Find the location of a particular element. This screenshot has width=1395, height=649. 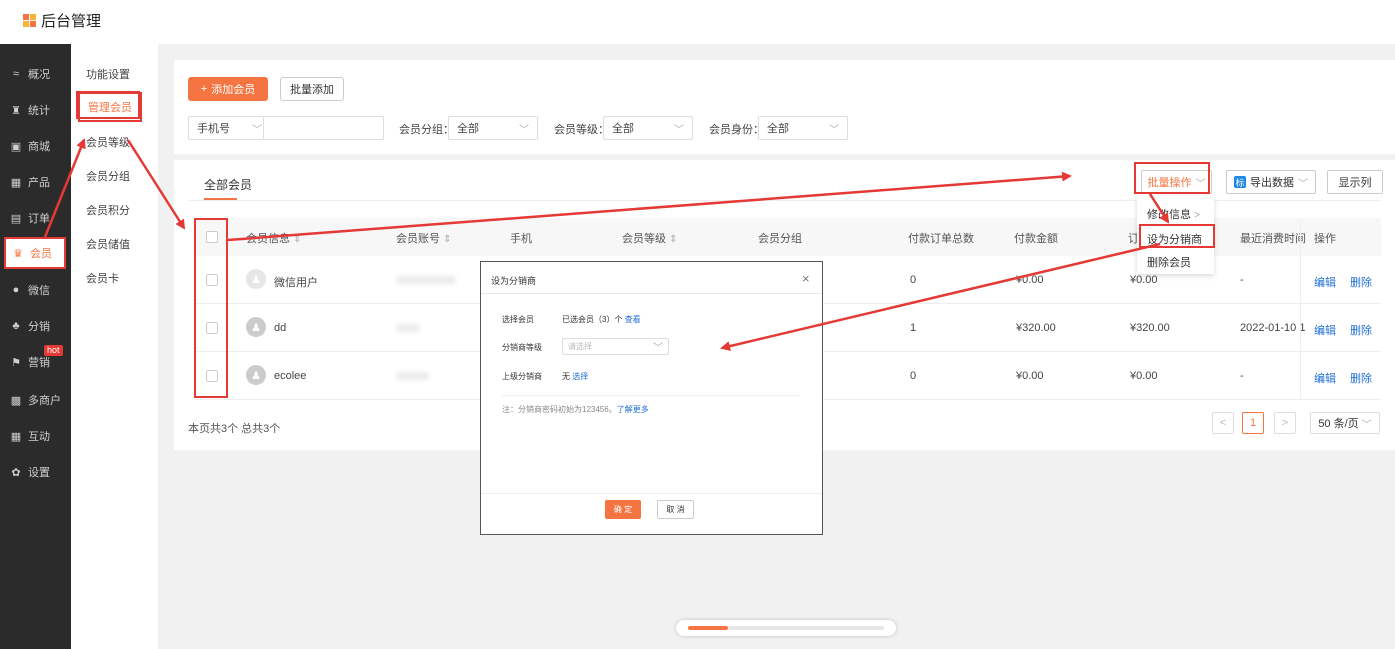

view-link: 查看 is located at coordinates (633, 319).